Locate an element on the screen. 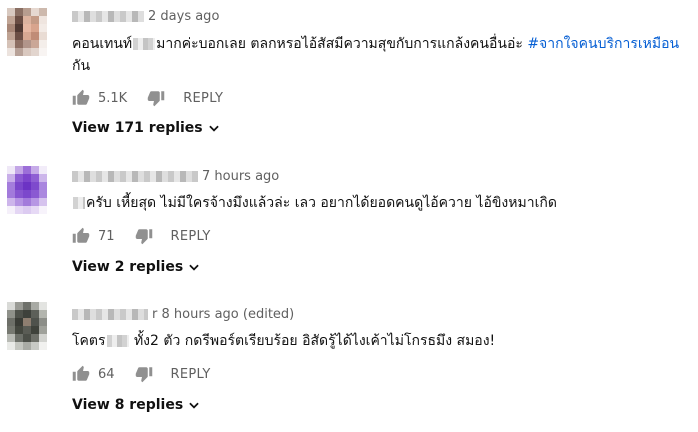 The height and width of the screenshot is (432, 698). comment-time: 2 days ago is located at coordinates (183, 16).